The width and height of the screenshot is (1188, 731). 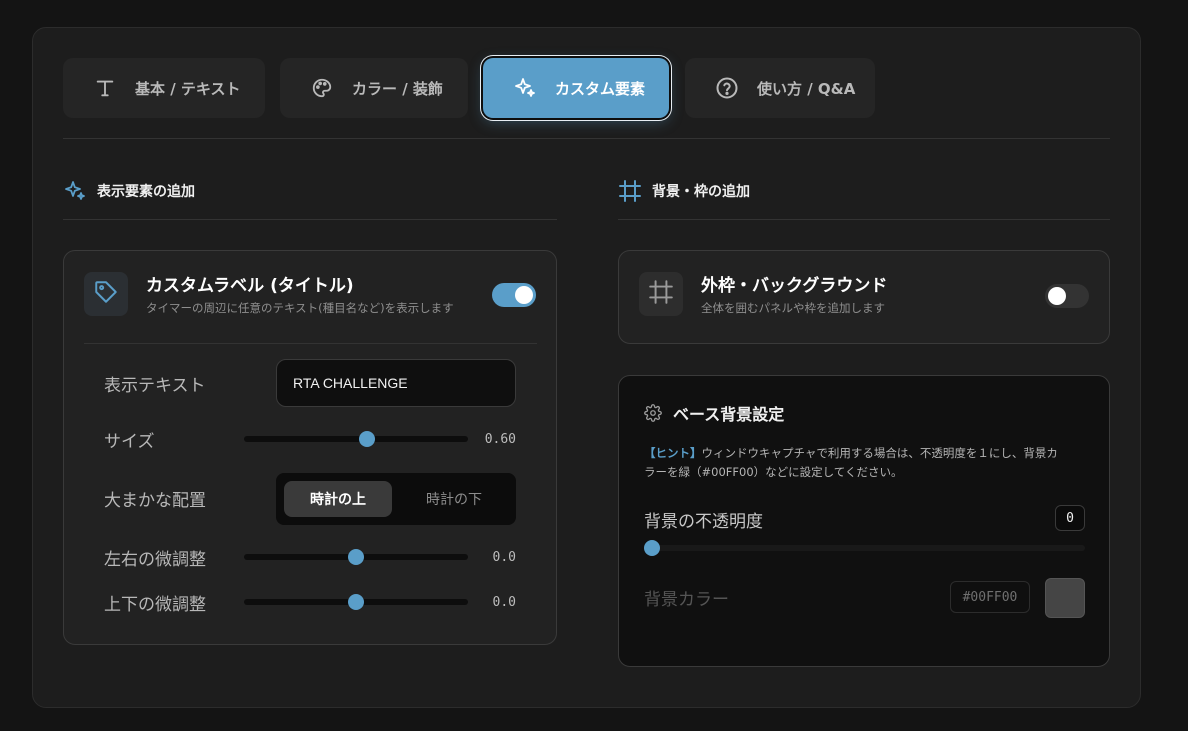 What do you see at coordinates (129, 442) in the screenshot?
I see `size-label: サイズ` at bounding box center [129, 442].